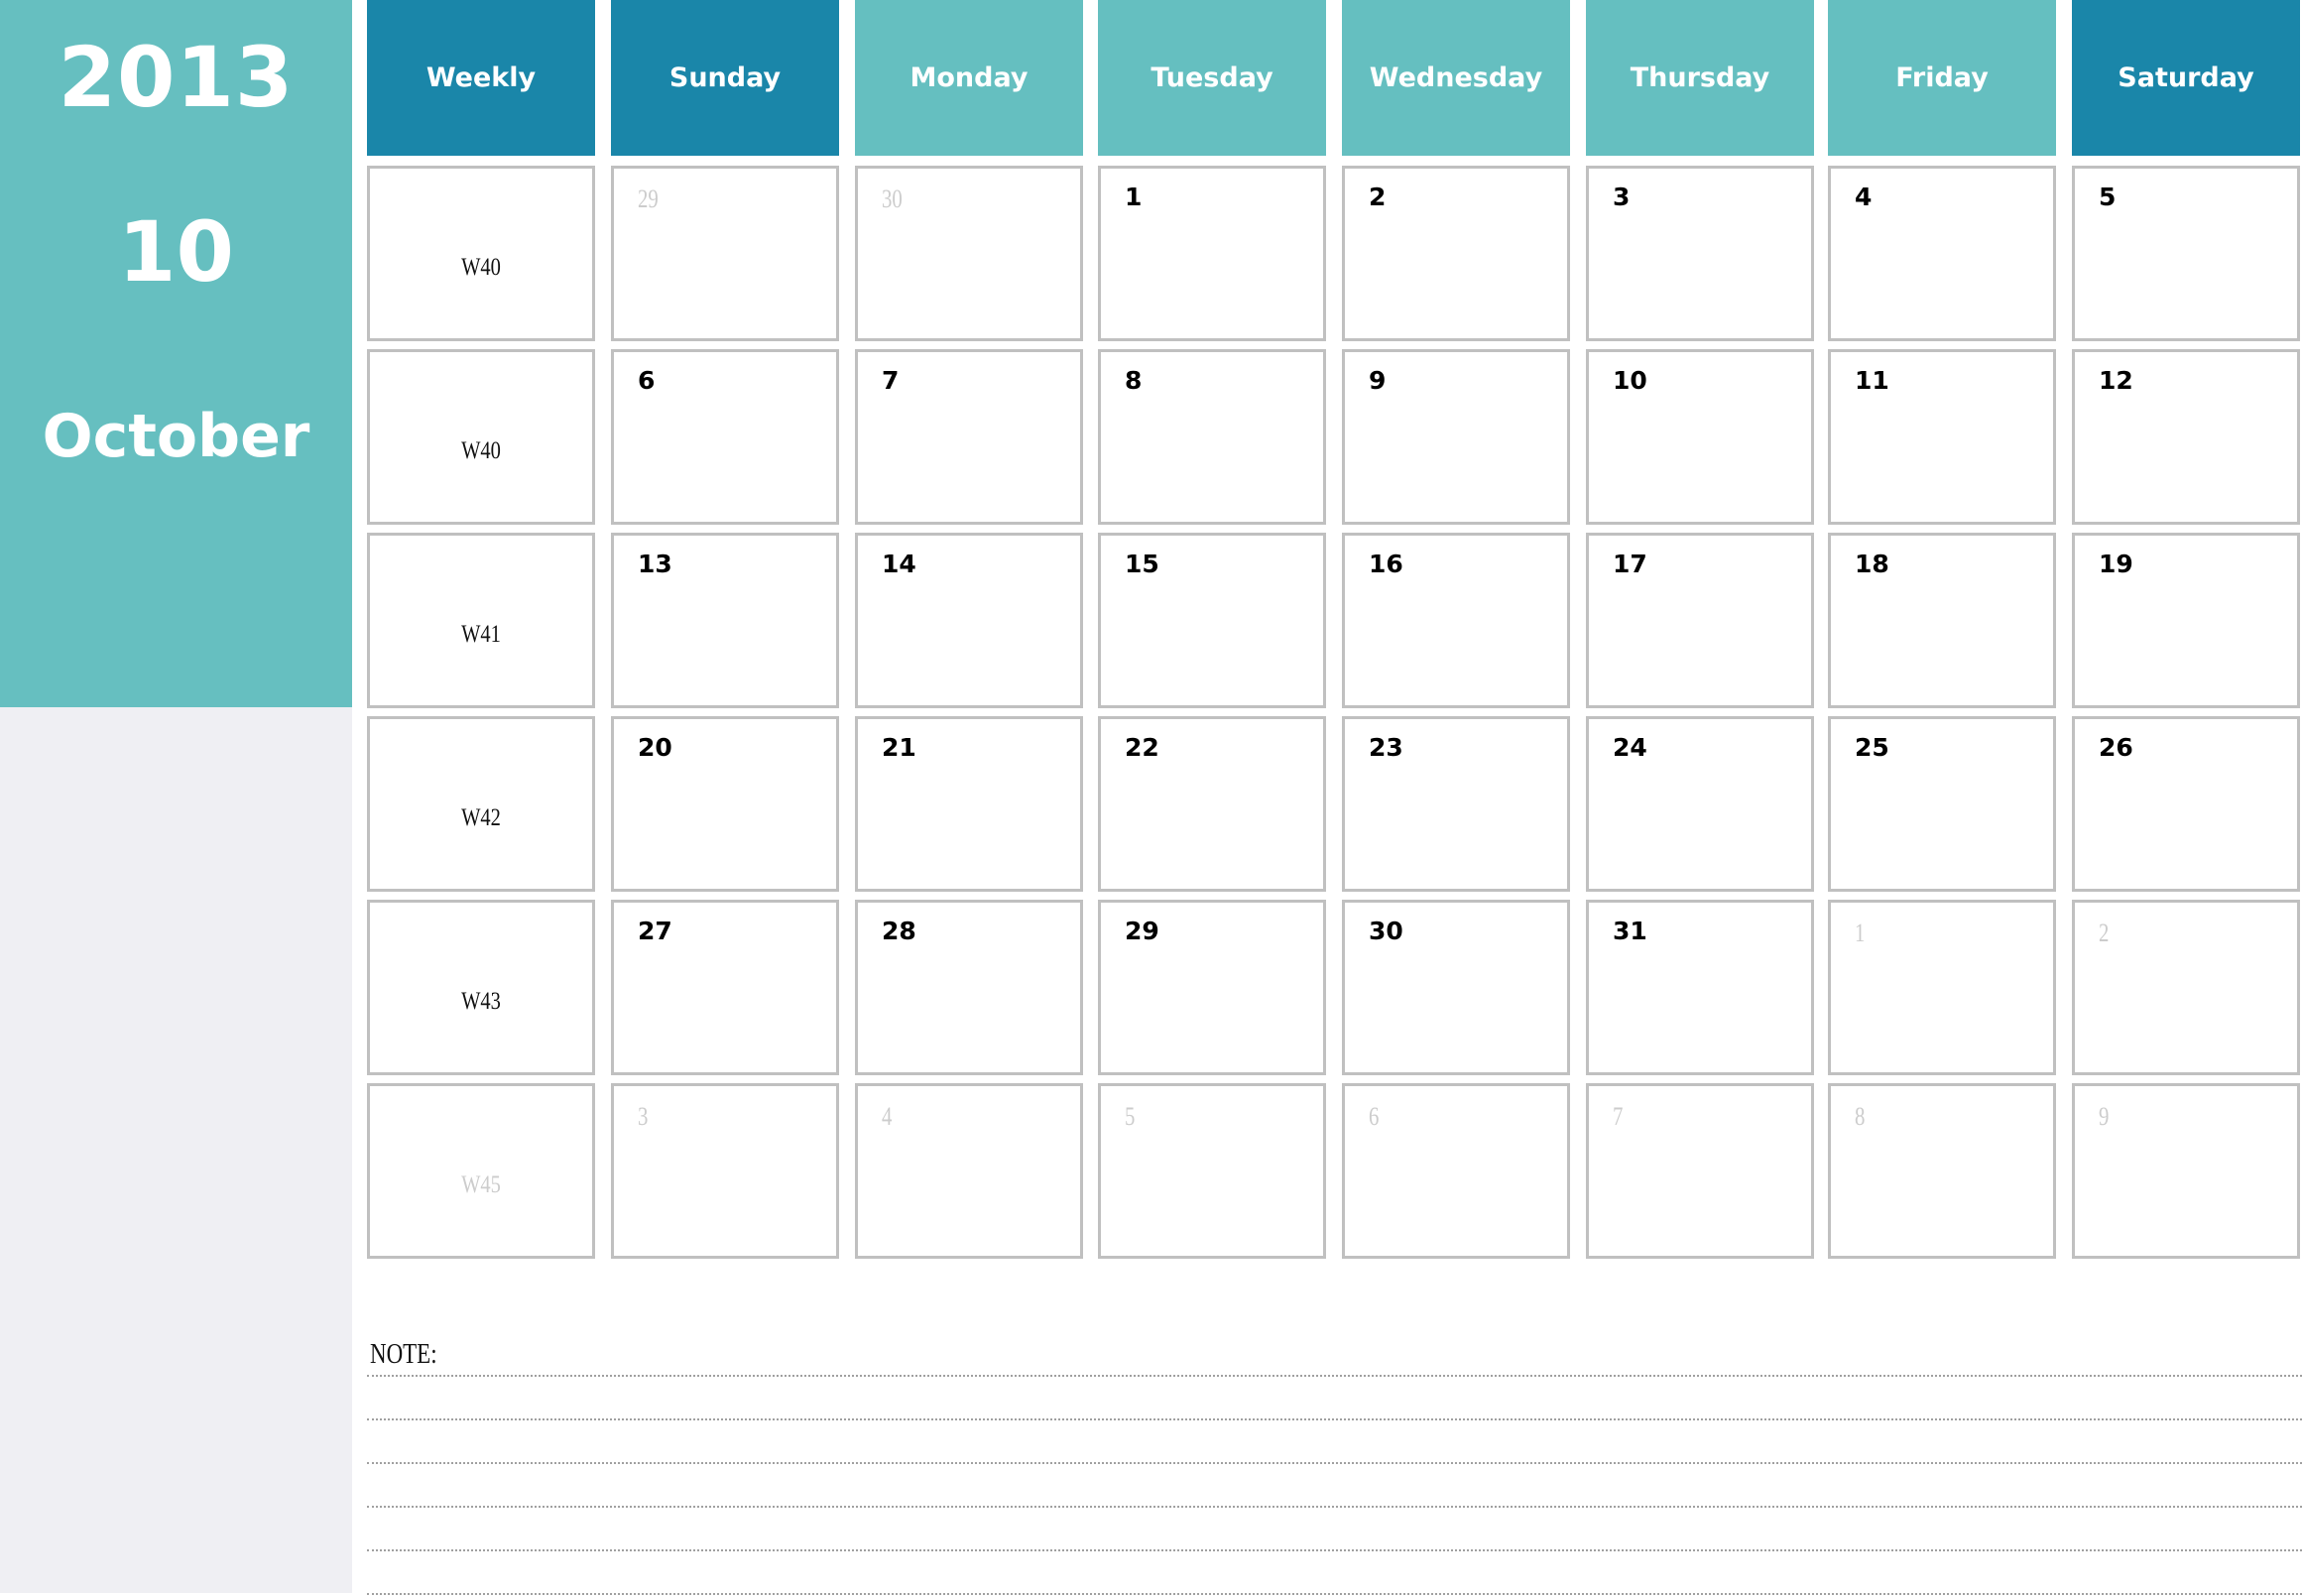  I want to click on day-cell: 31, so click(1700, 987).